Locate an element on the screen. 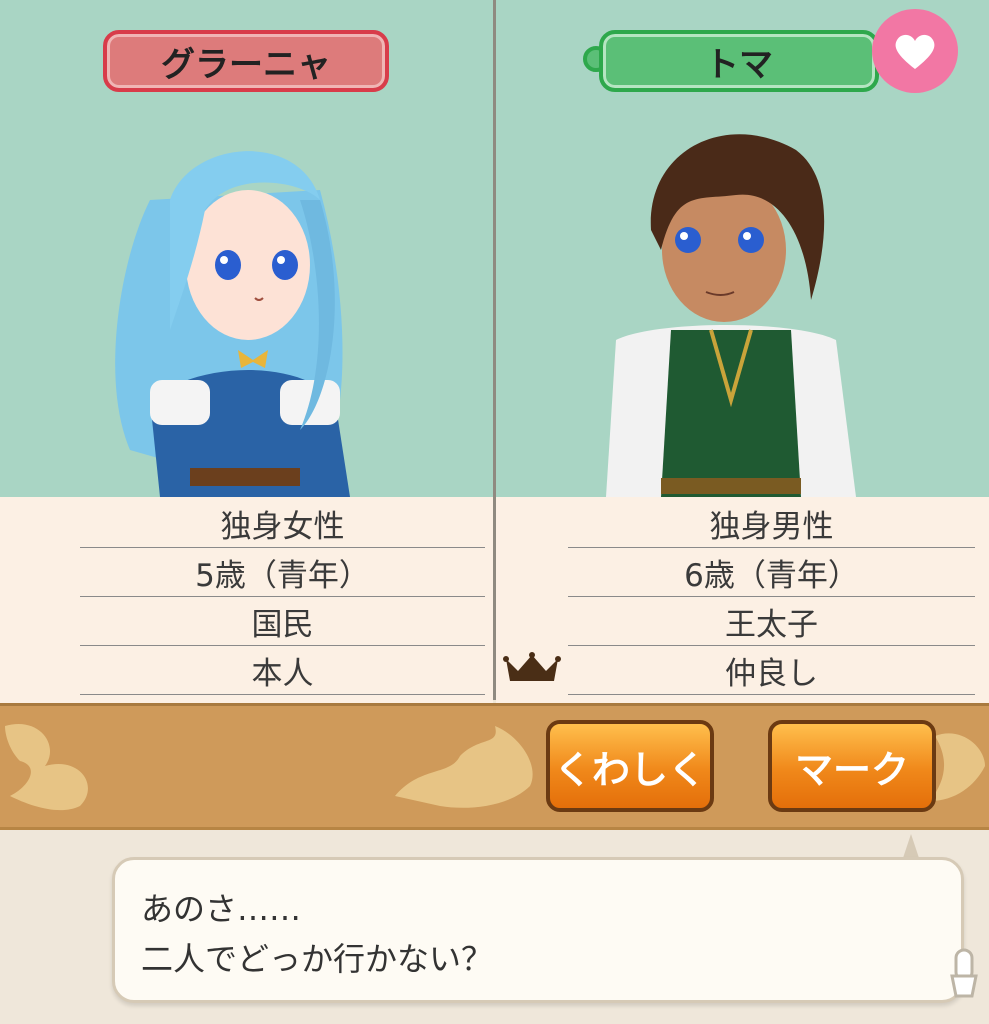  left-info-age: 5歳（青年） is located at coordinates (282, 572).